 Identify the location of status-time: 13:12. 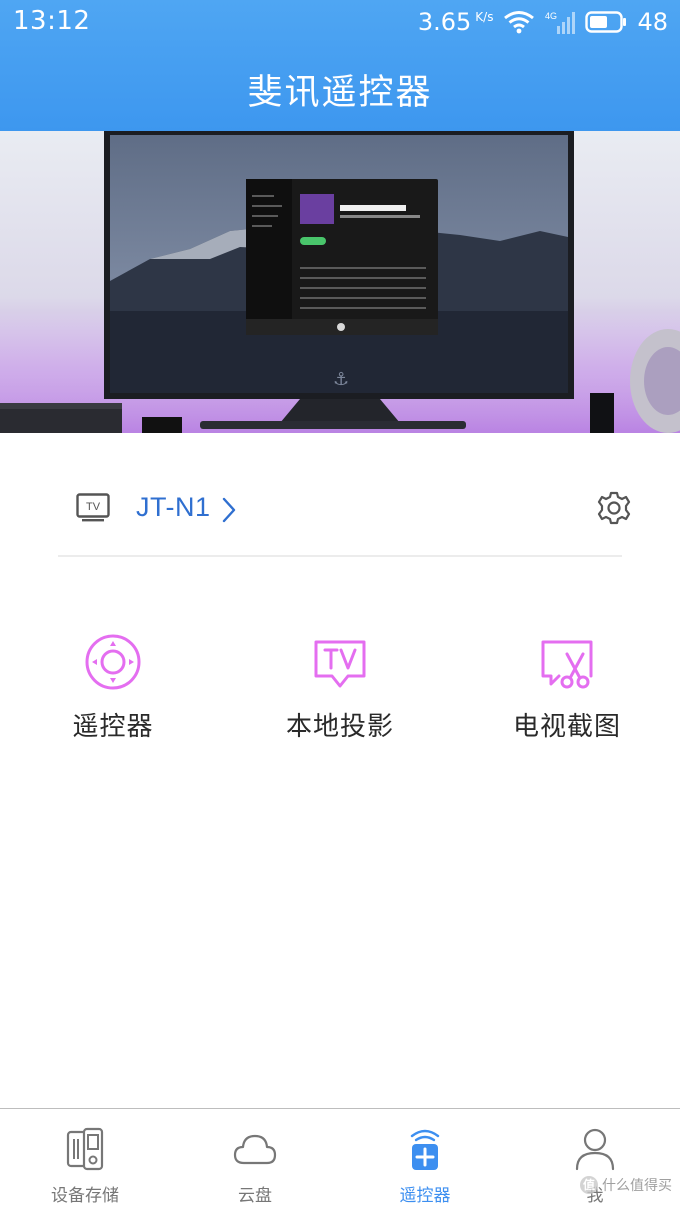
(52, 21).